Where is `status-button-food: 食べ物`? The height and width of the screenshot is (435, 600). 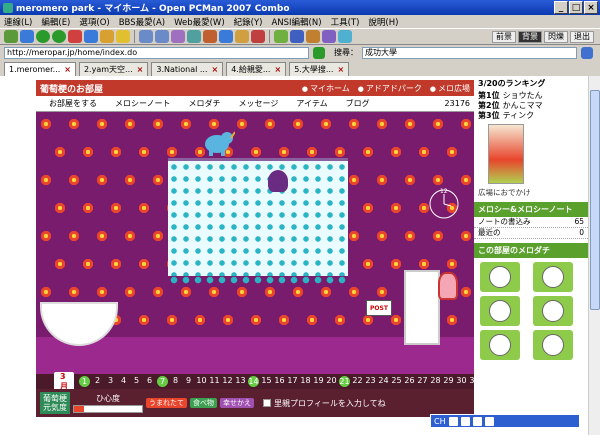
status-button-food: 食べ物 is located at coordinates (203, 403).